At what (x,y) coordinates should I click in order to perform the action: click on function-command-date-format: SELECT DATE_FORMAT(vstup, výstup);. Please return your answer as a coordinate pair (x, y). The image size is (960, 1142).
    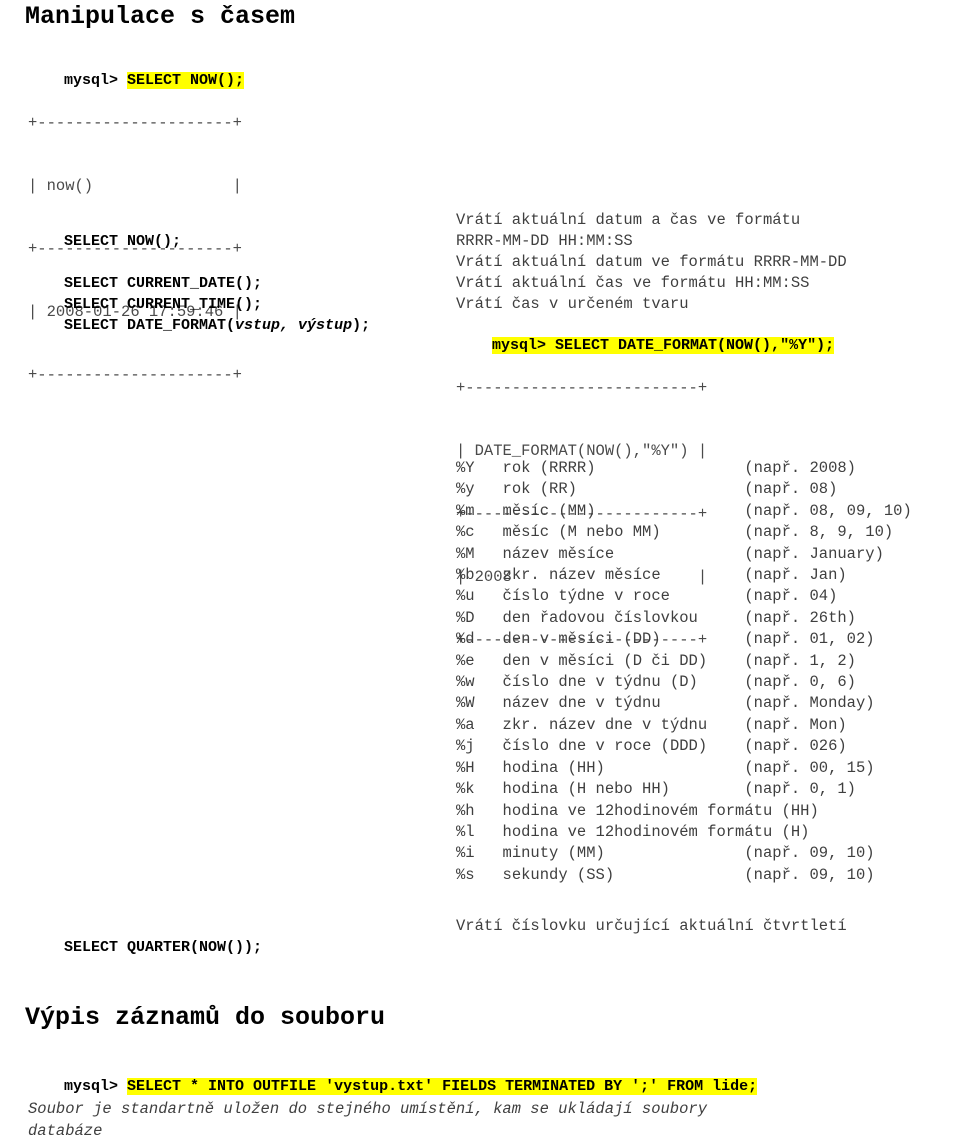
    Looking at the image, I should click on (199, 325).